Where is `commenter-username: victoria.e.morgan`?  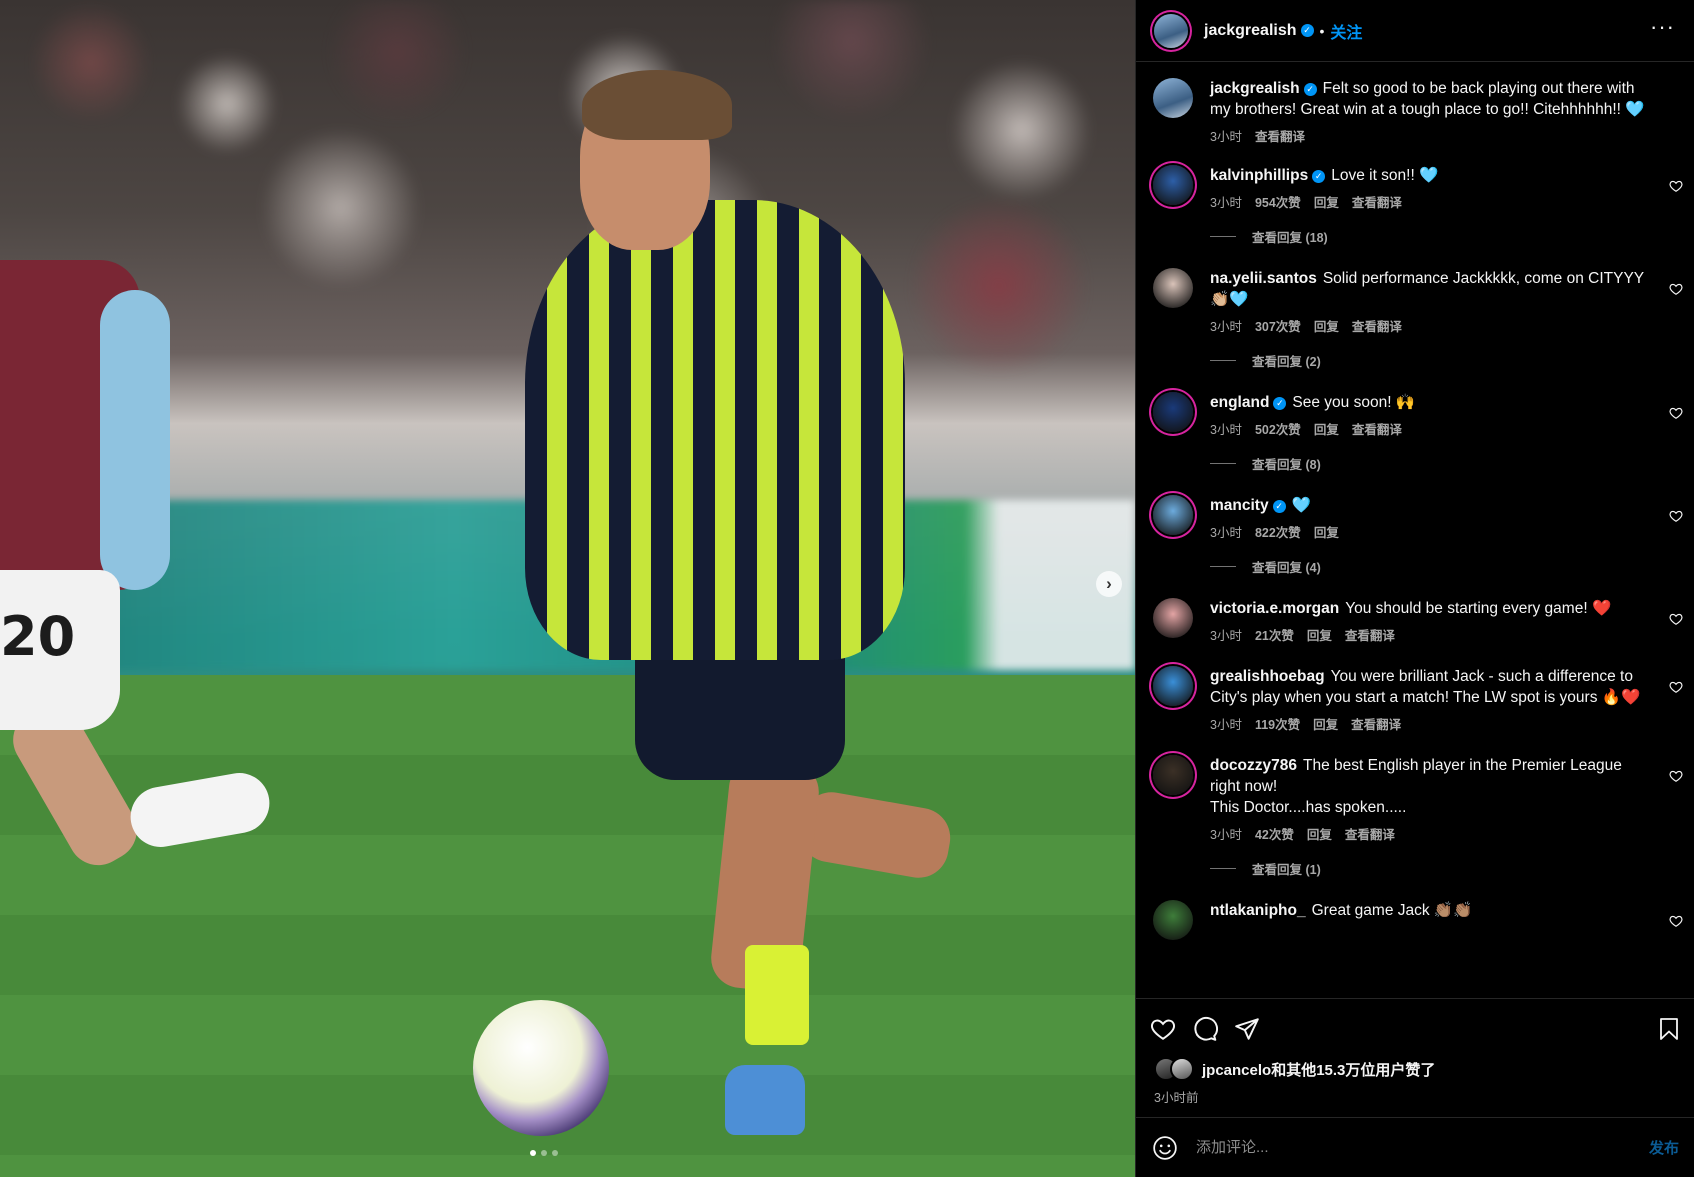
commenter-username: victoria.e.morgan is located at coordinates (1274, 608).